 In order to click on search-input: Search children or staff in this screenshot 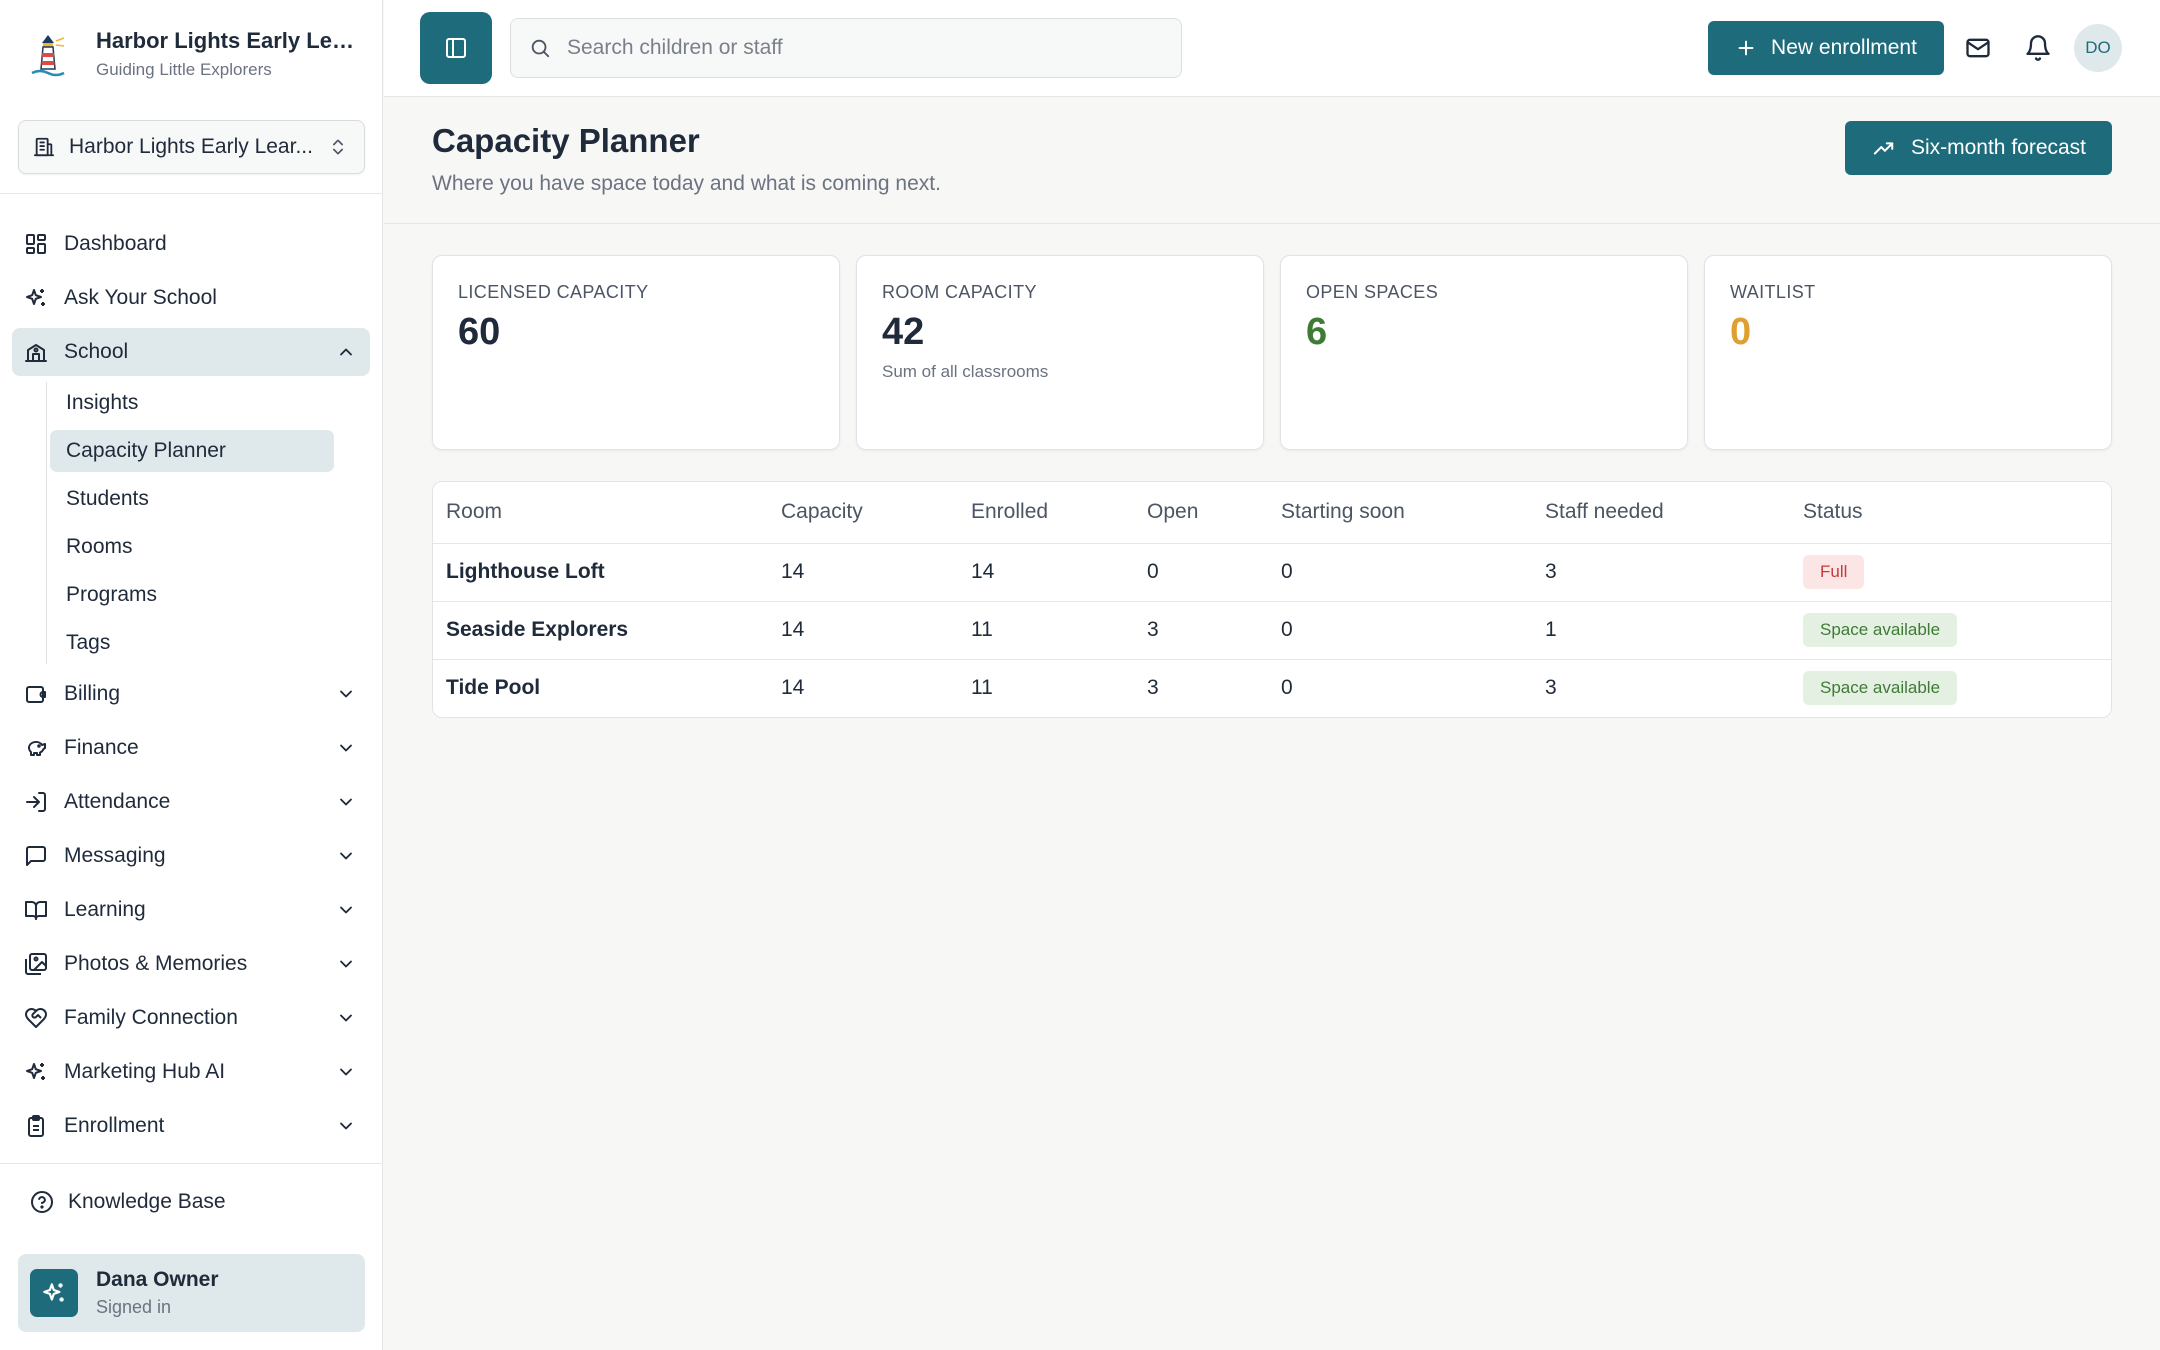, I will do `click(846, 48)`.